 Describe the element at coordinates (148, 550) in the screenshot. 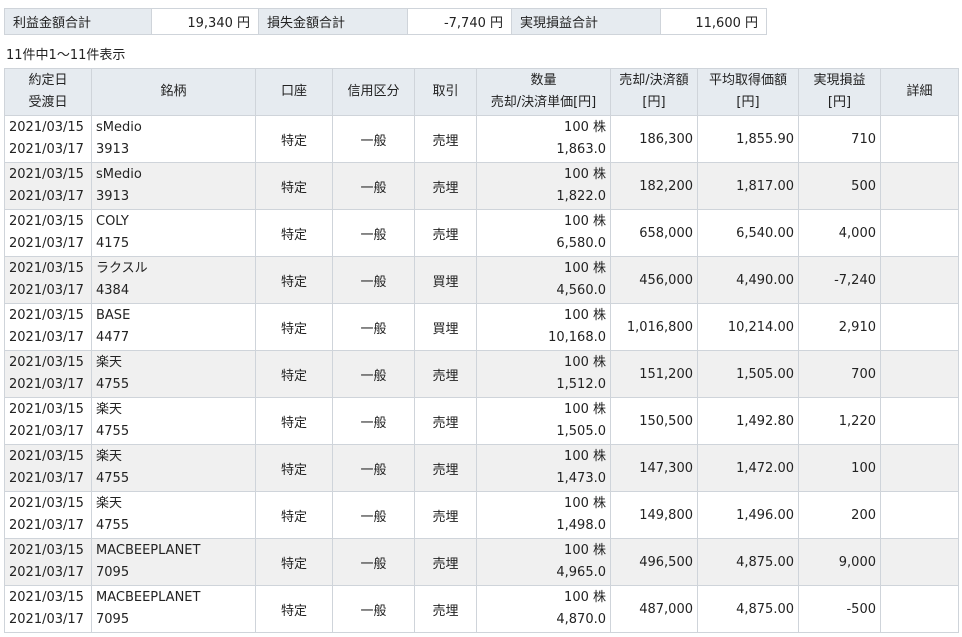

I see `security-name: MACBEEPLANET` at that location.